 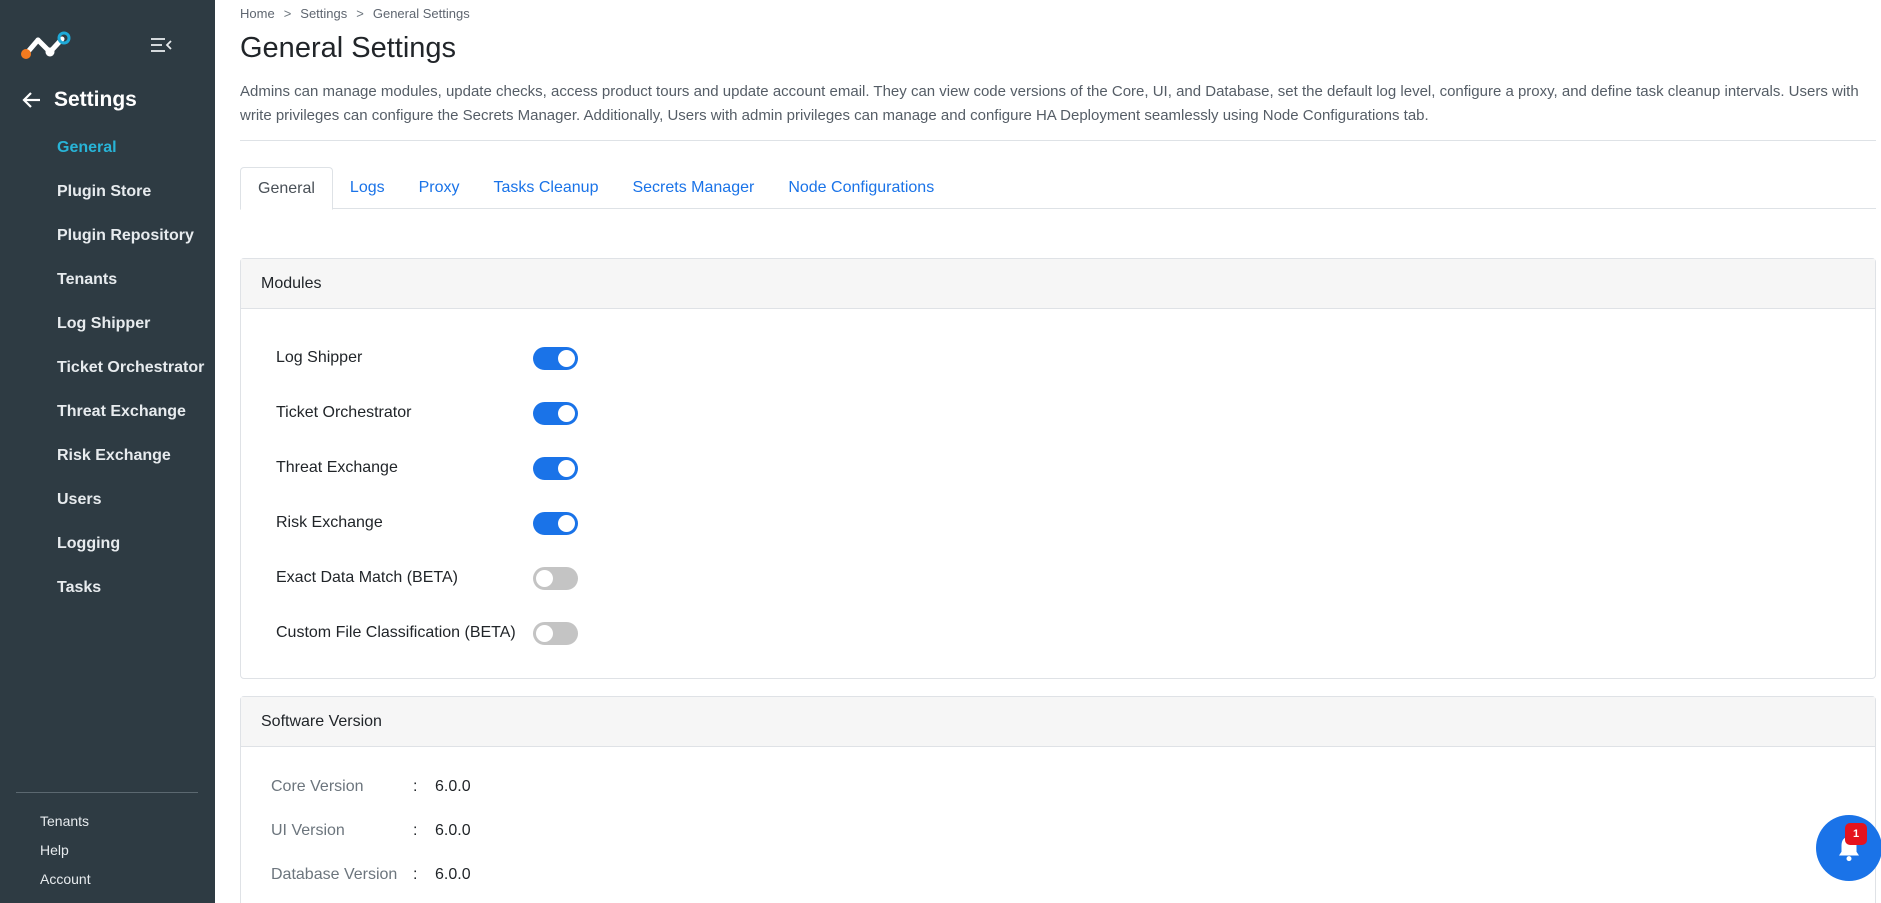 I want to click on version-row-database: Database Version : 6.0.0, so click(x=371, y=875).